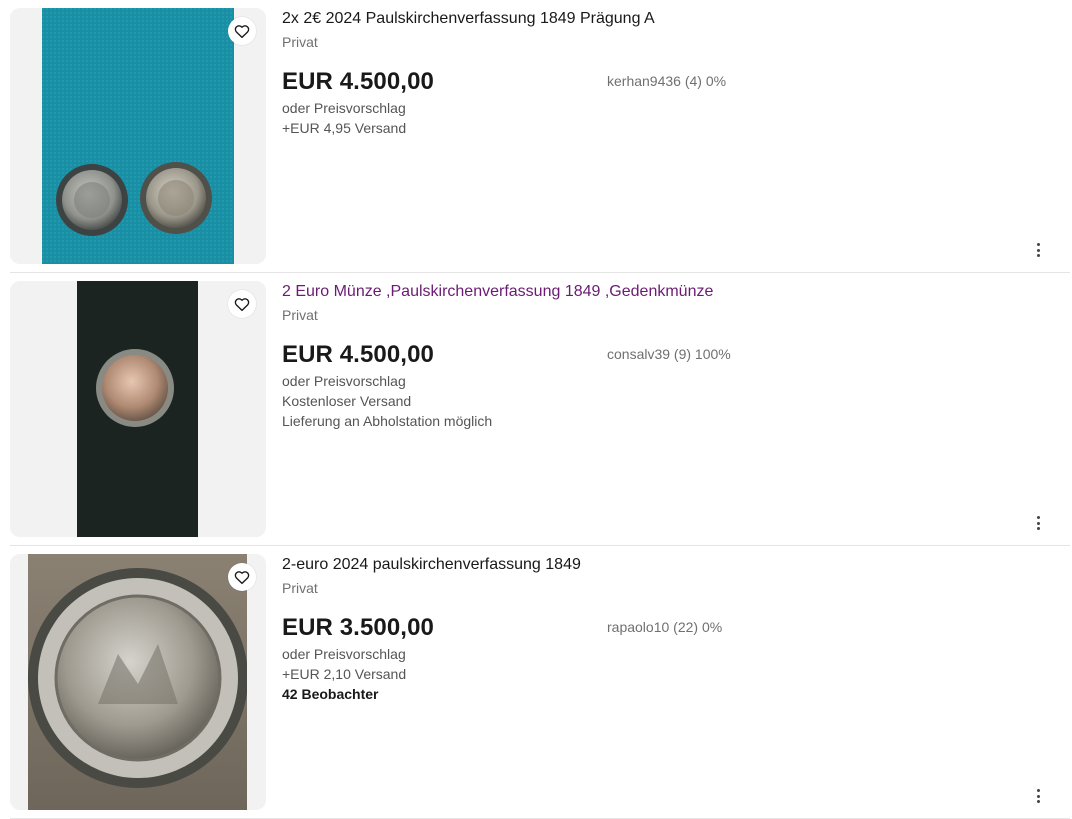  What do you see at coordinates (358, 627) in the screenshot?
I see `listing-price: EUR 3.500,00` at bounding box center [358, 627].